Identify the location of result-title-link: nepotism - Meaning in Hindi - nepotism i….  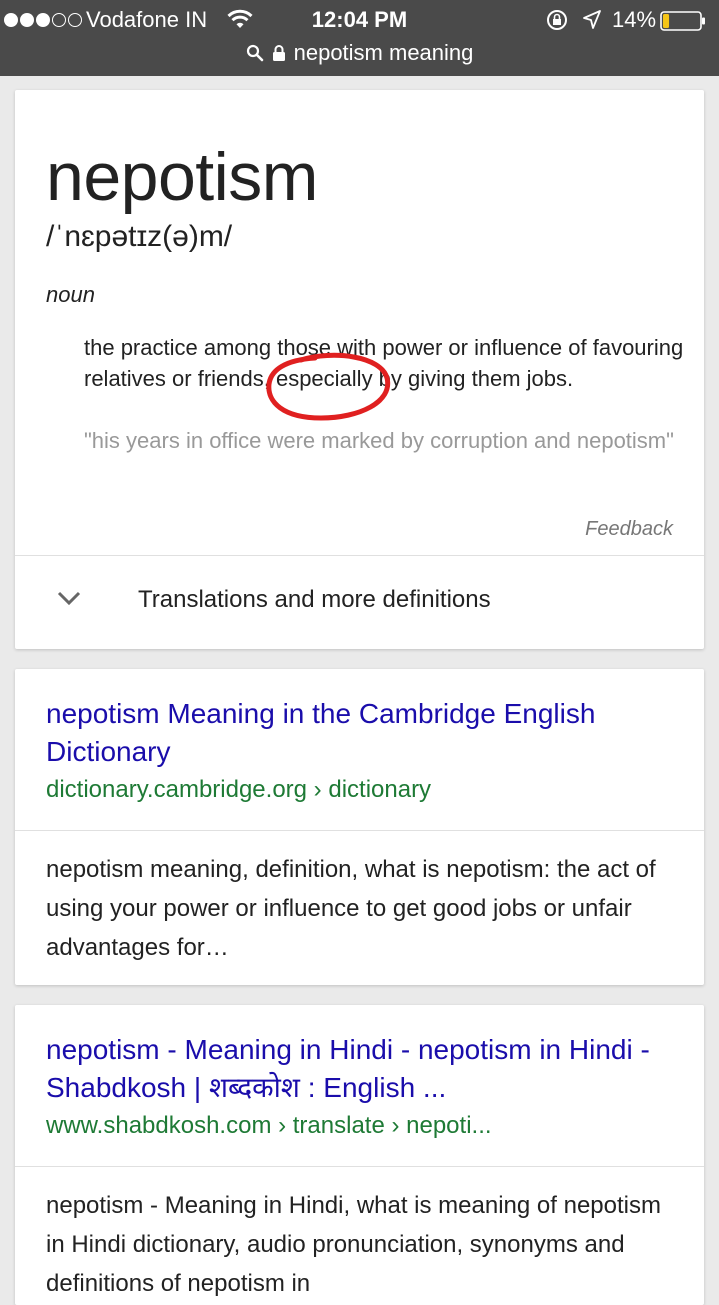
(361, 1069).